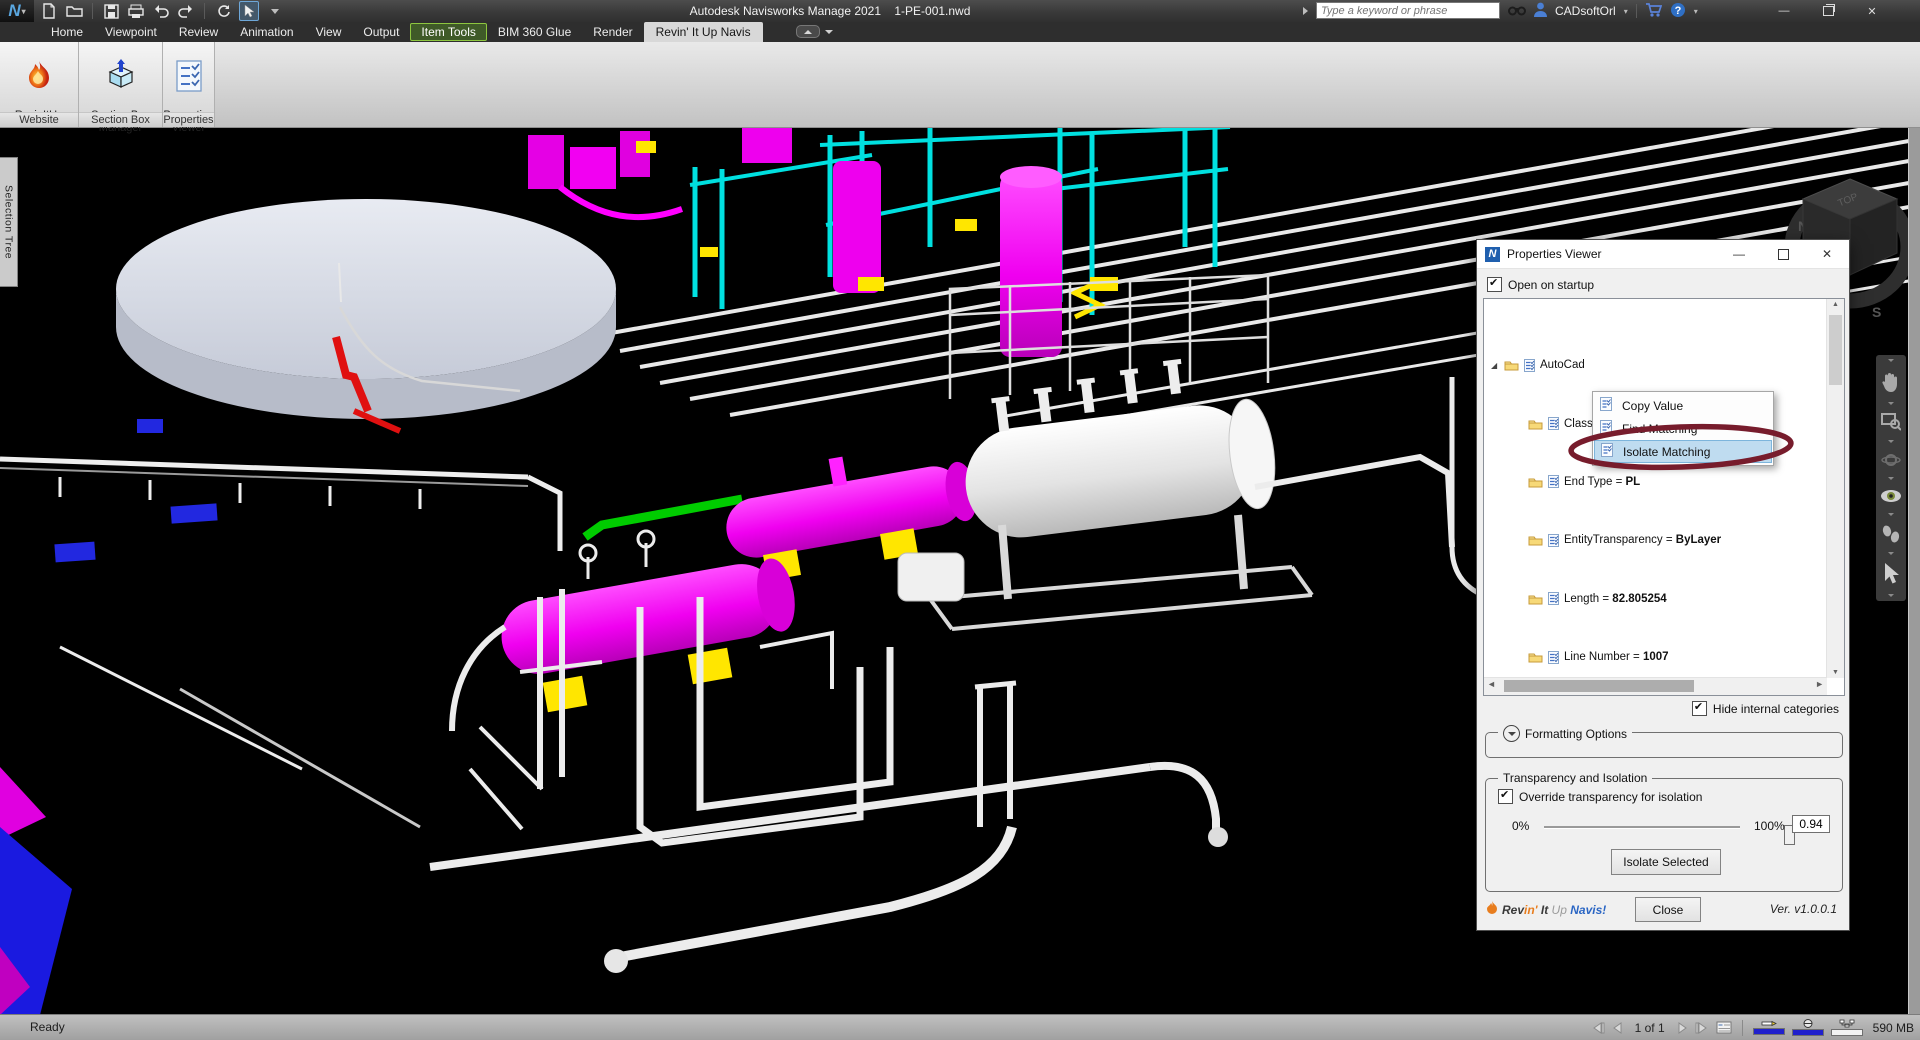 Image resolution: width=1920 pixels, height=1040 pixels. What do you see at coordinates (1408, 10) in the screenshot?
I see `search-input` at bounding box center [1408, 10].